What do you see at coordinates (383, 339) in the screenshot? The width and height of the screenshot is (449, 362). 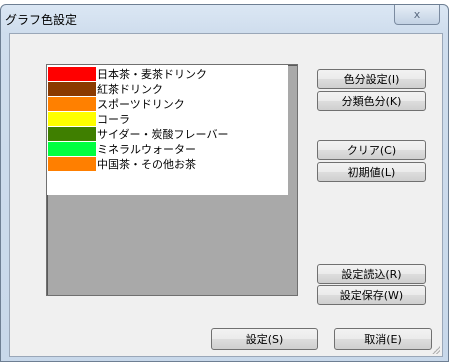 I see `cancel-button: 取消(E)` at bounding box center [383, 339].